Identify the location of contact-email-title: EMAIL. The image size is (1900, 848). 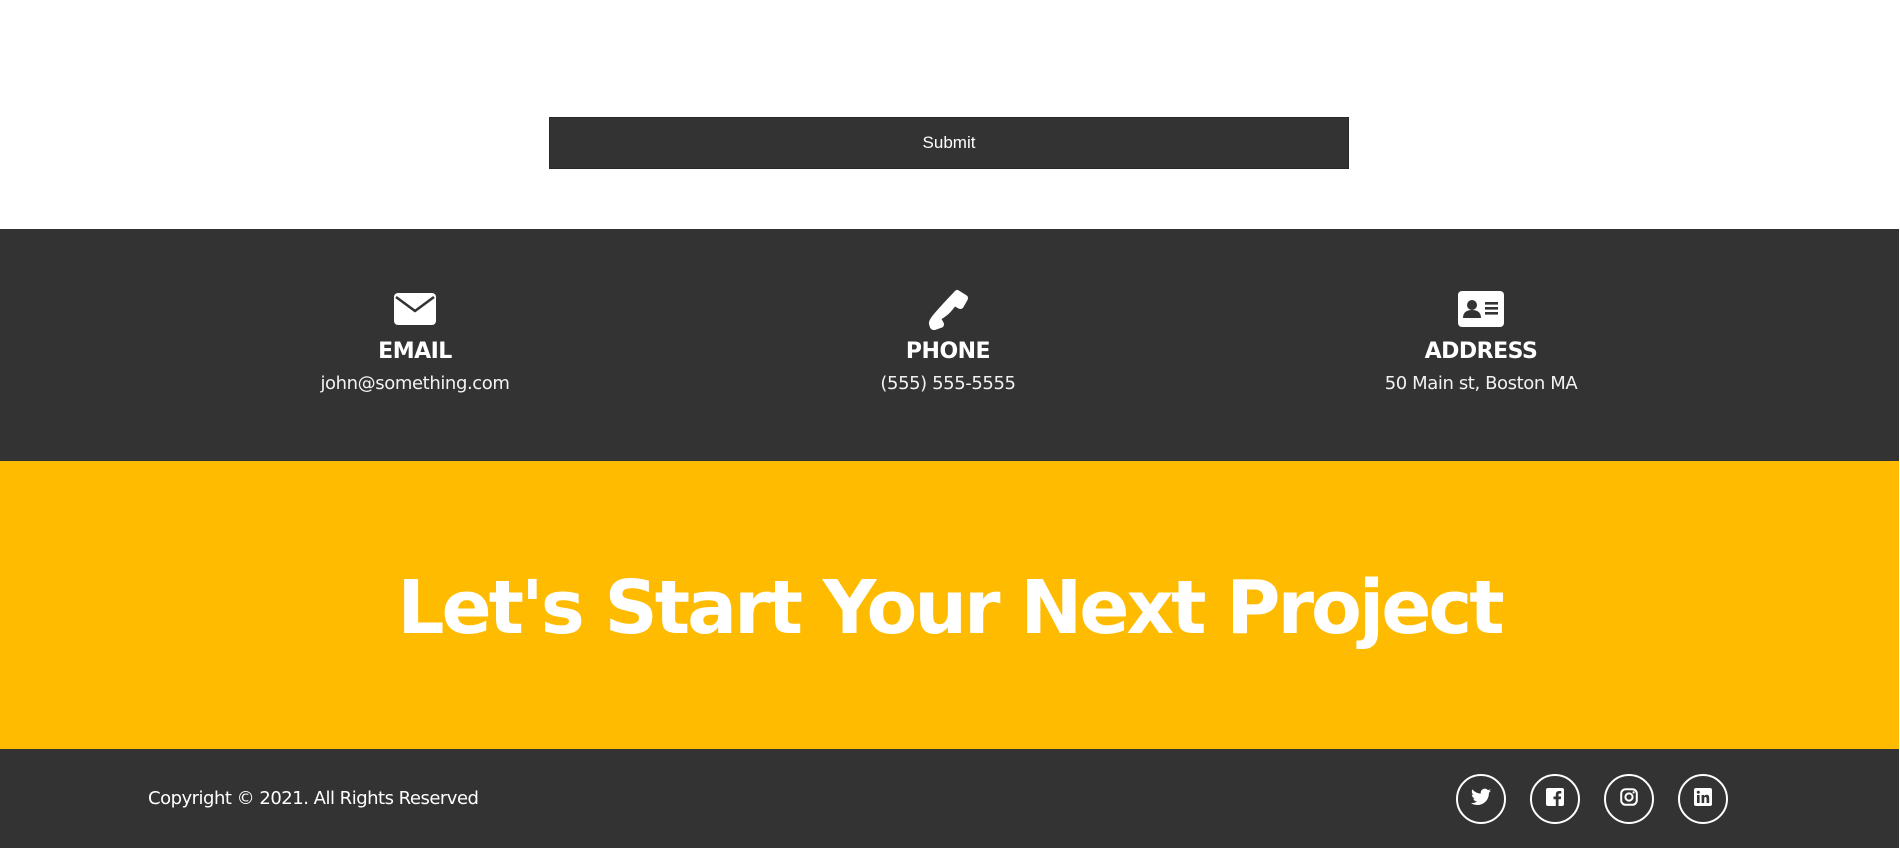
(415, 351).